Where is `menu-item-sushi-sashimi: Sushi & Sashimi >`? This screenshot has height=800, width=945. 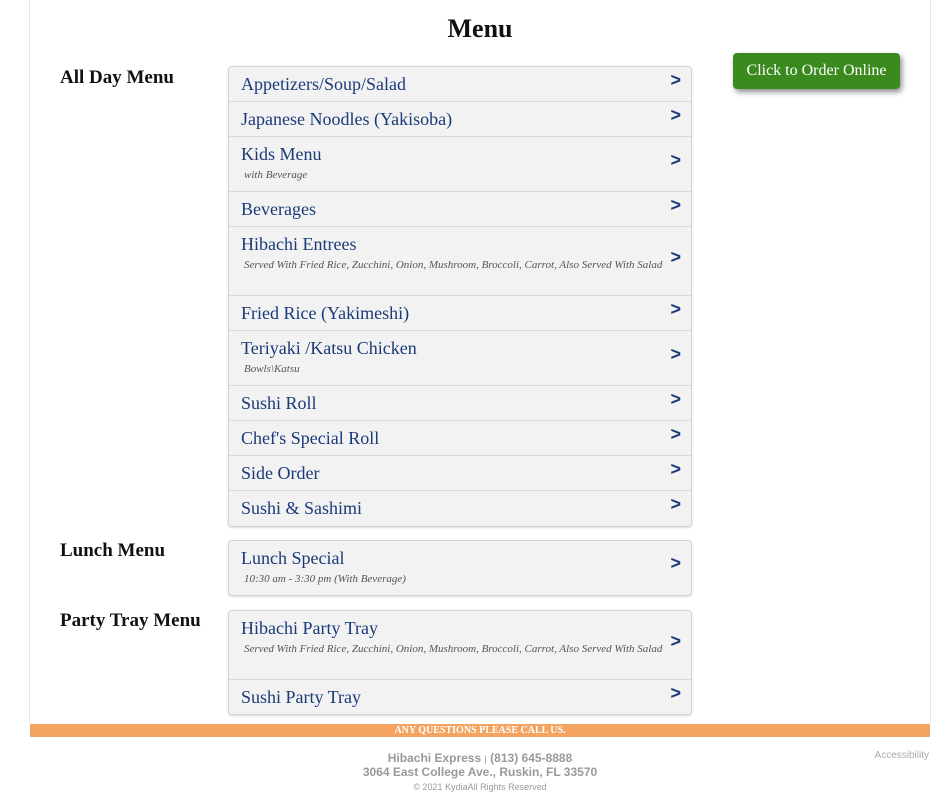
menu-item-sushi-sashimi: Sushi & Sashimi > is located at coordinates (460, 508).